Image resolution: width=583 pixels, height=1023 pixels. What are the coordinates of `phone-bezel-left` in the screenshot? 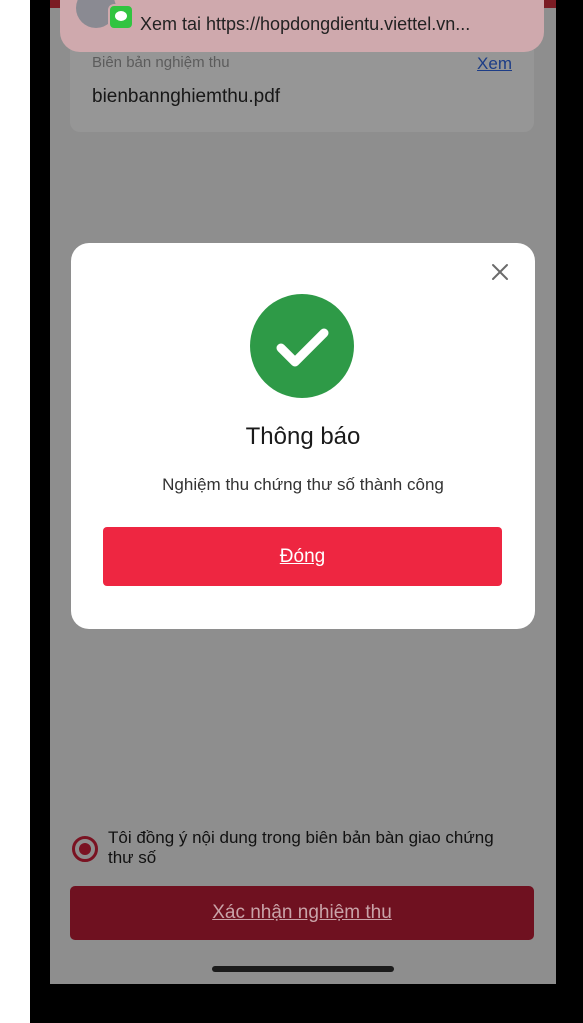 It's located at (40, 511).